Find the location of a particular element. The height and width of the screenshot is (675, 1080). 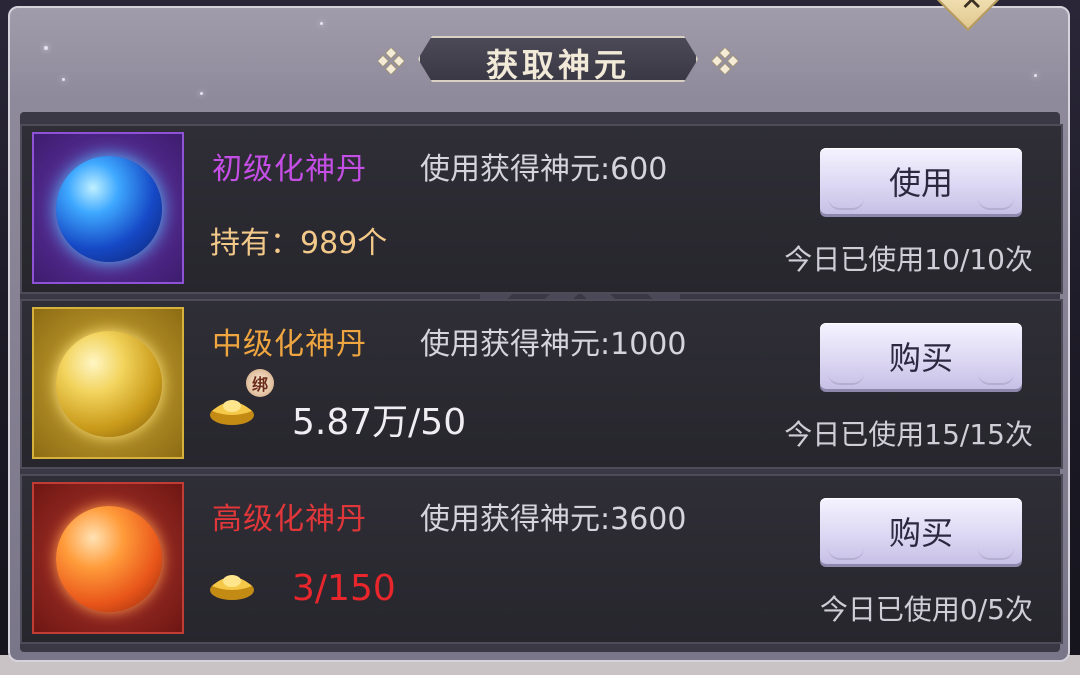

use-button: 使用 is located at coordinates (921, 181).